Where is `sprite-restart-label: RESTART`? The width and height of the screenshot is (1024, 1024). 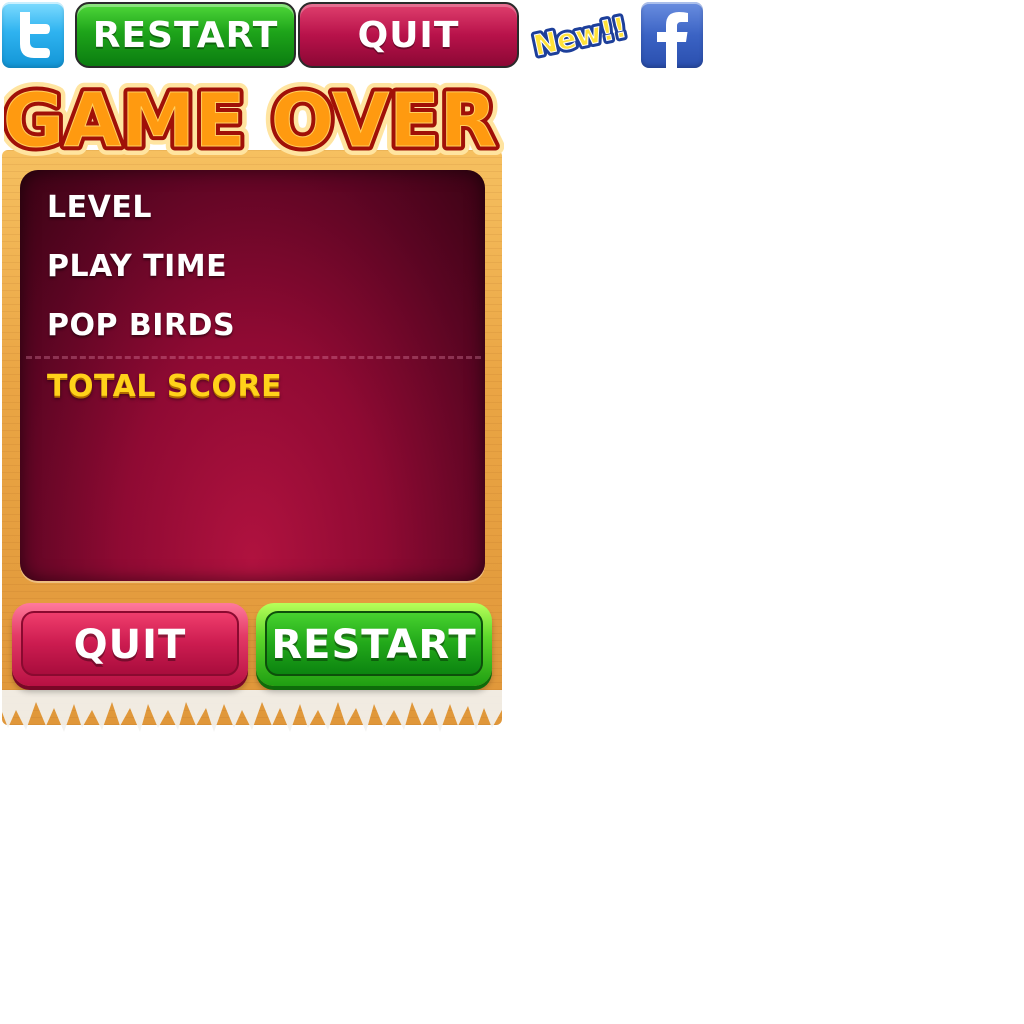
sprite-restart-label: RESTART is located at coordinates (185, 35).